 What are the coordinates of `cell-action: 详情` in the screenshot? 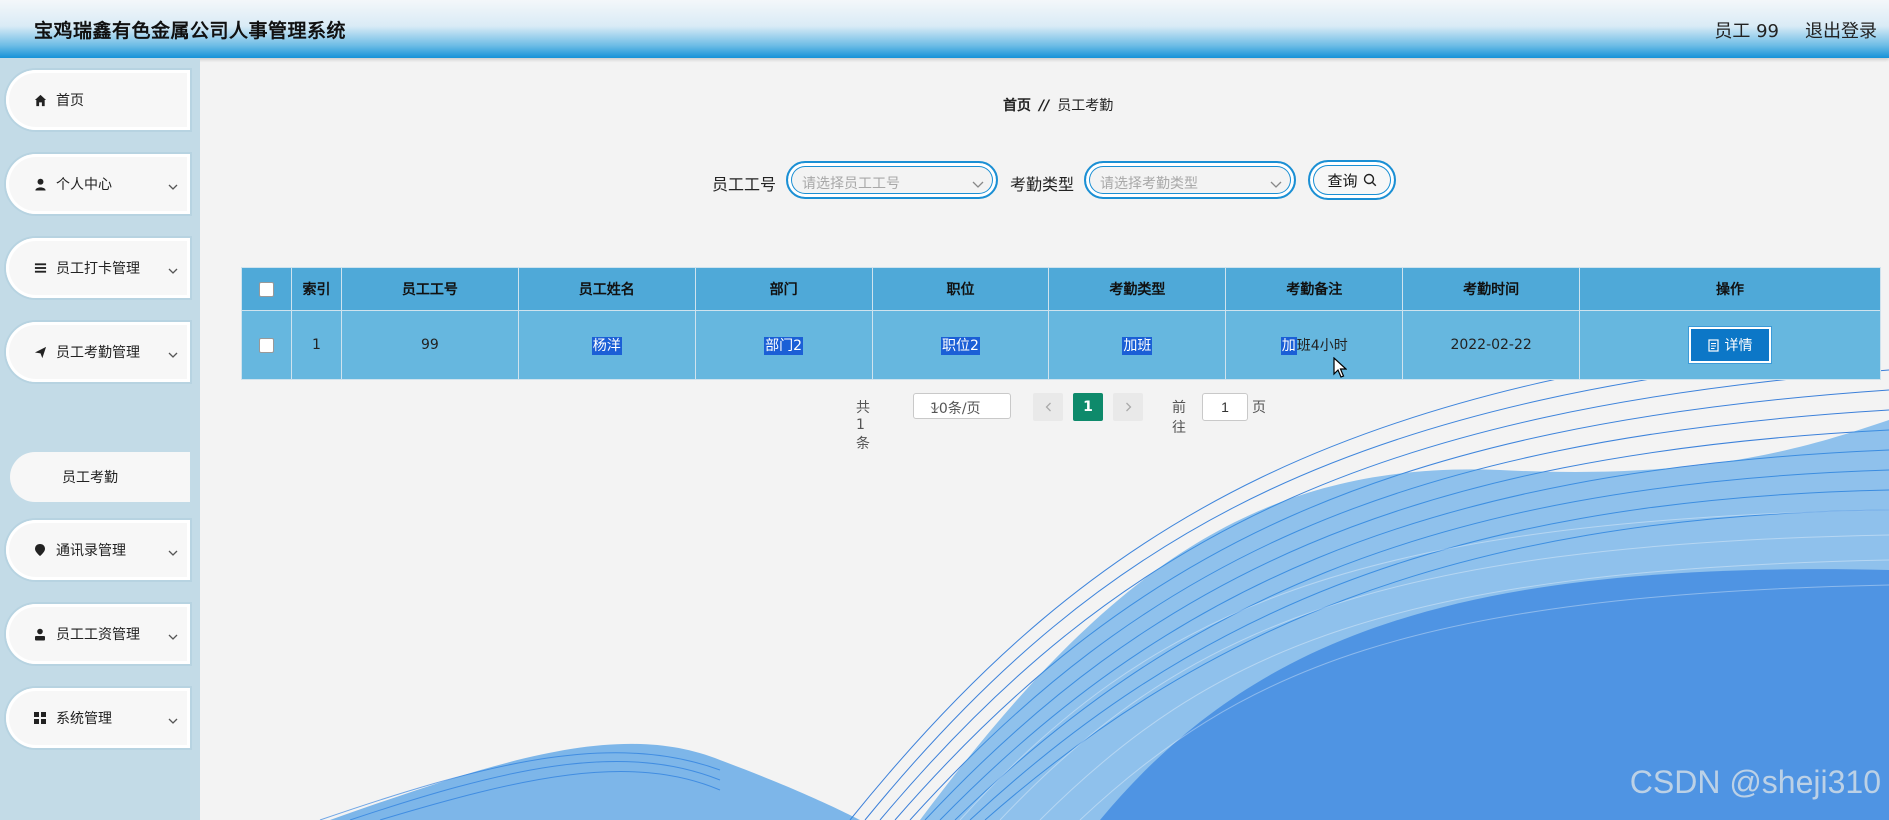 It's located at (1730, 345).